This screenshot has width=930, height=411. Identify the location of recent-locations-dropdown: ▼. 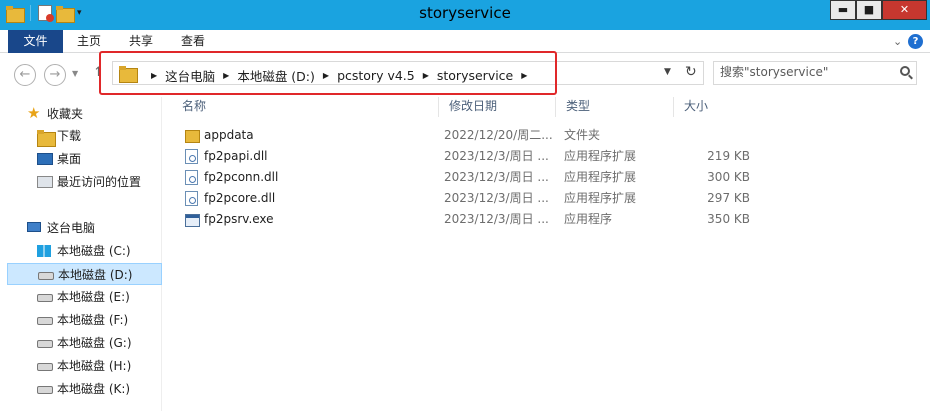
(75, 73).